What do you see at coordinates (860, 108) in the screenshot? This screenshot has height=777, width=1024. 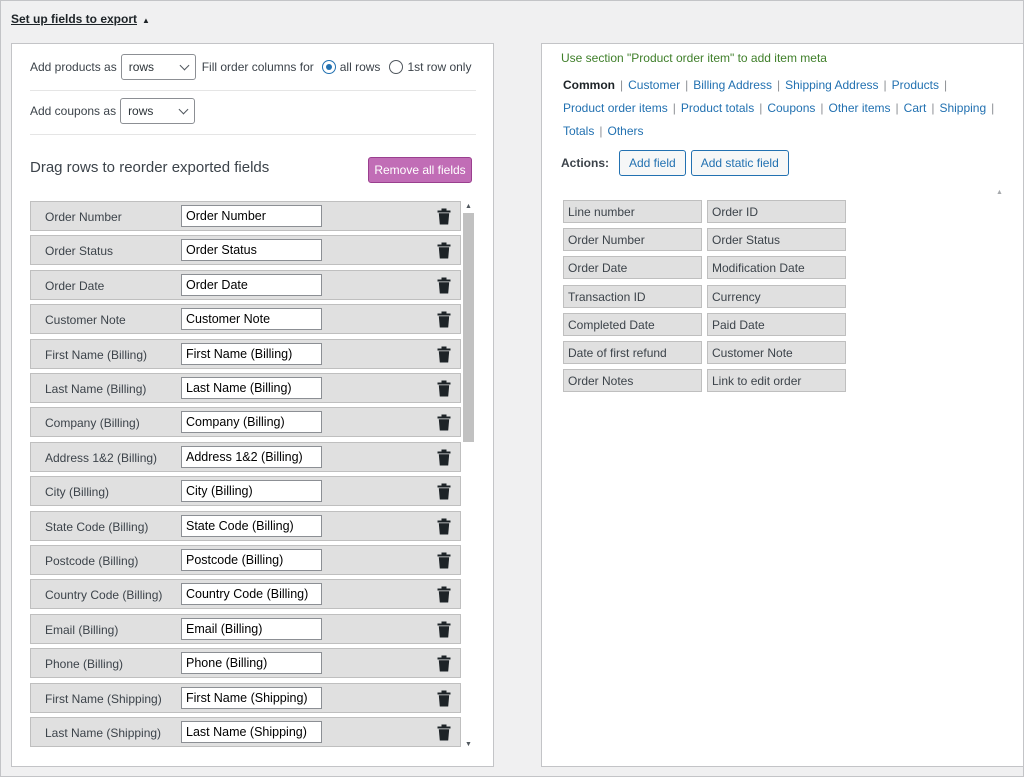 I see `category-link: Other items` at bounding box center [860, 108].